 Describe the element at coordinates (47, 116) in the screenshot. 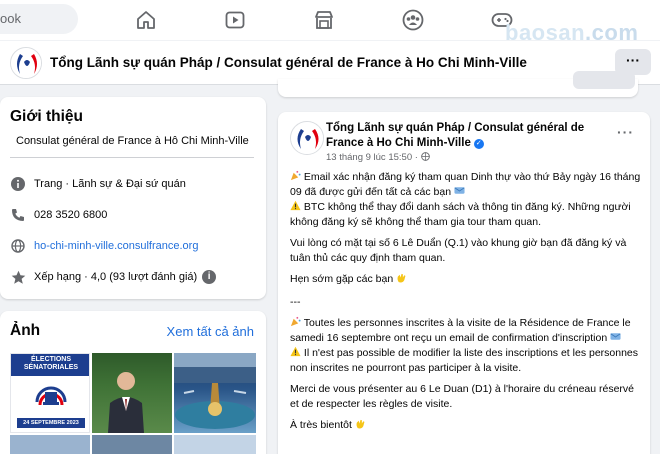

I see `intro-title: Giới thiệu` at that location.